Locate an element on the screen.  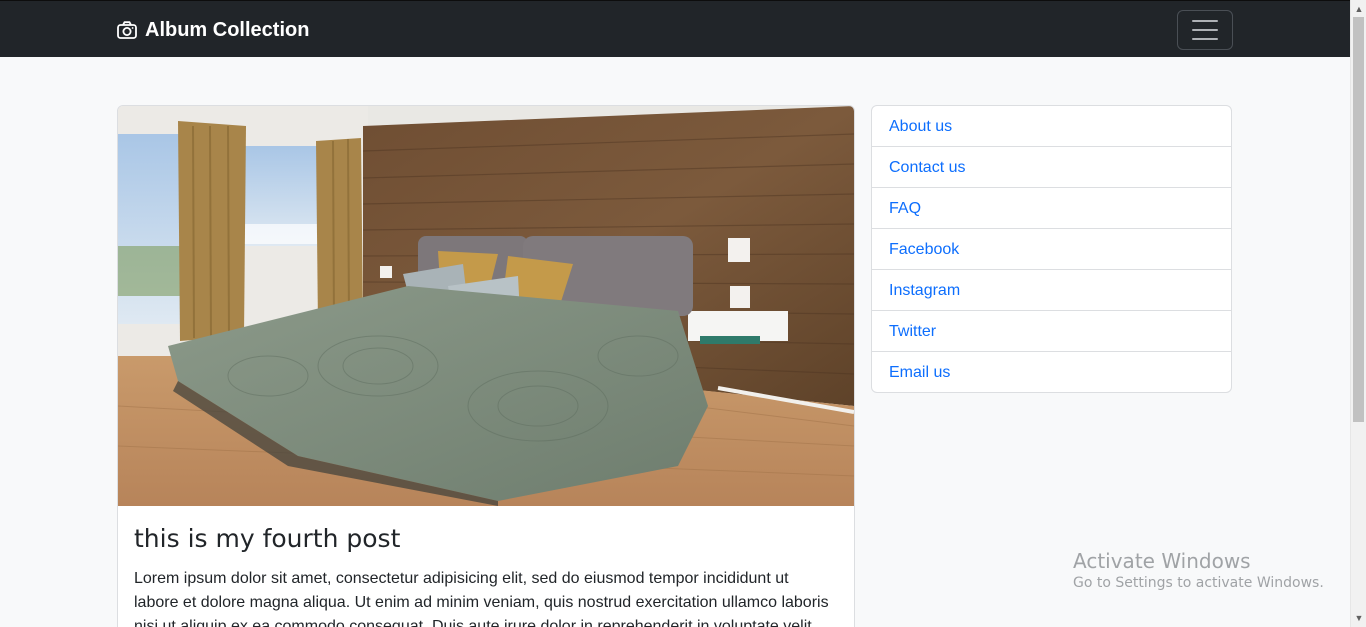
sidebar-item-facebook: Facebook is located at coordinates (1051, 248).